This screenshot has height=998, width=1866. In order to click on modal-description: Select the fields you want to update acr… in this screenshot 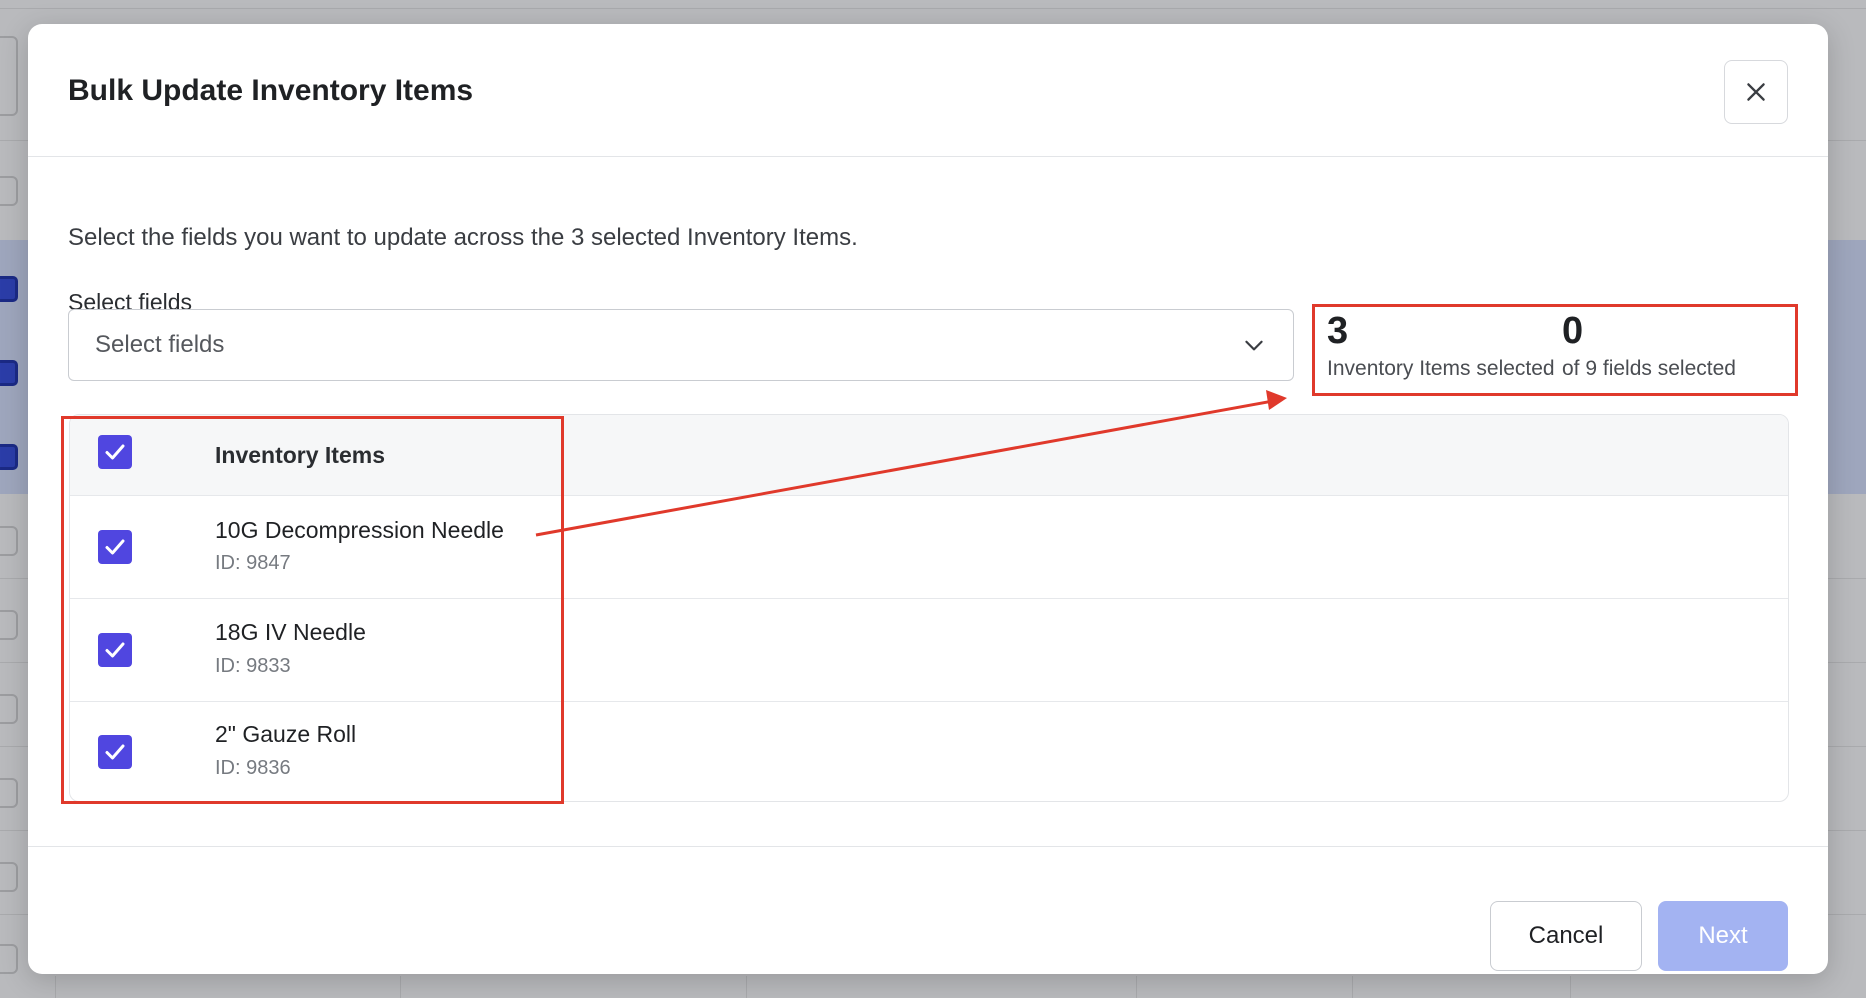, I will do `click(463, 237)`.